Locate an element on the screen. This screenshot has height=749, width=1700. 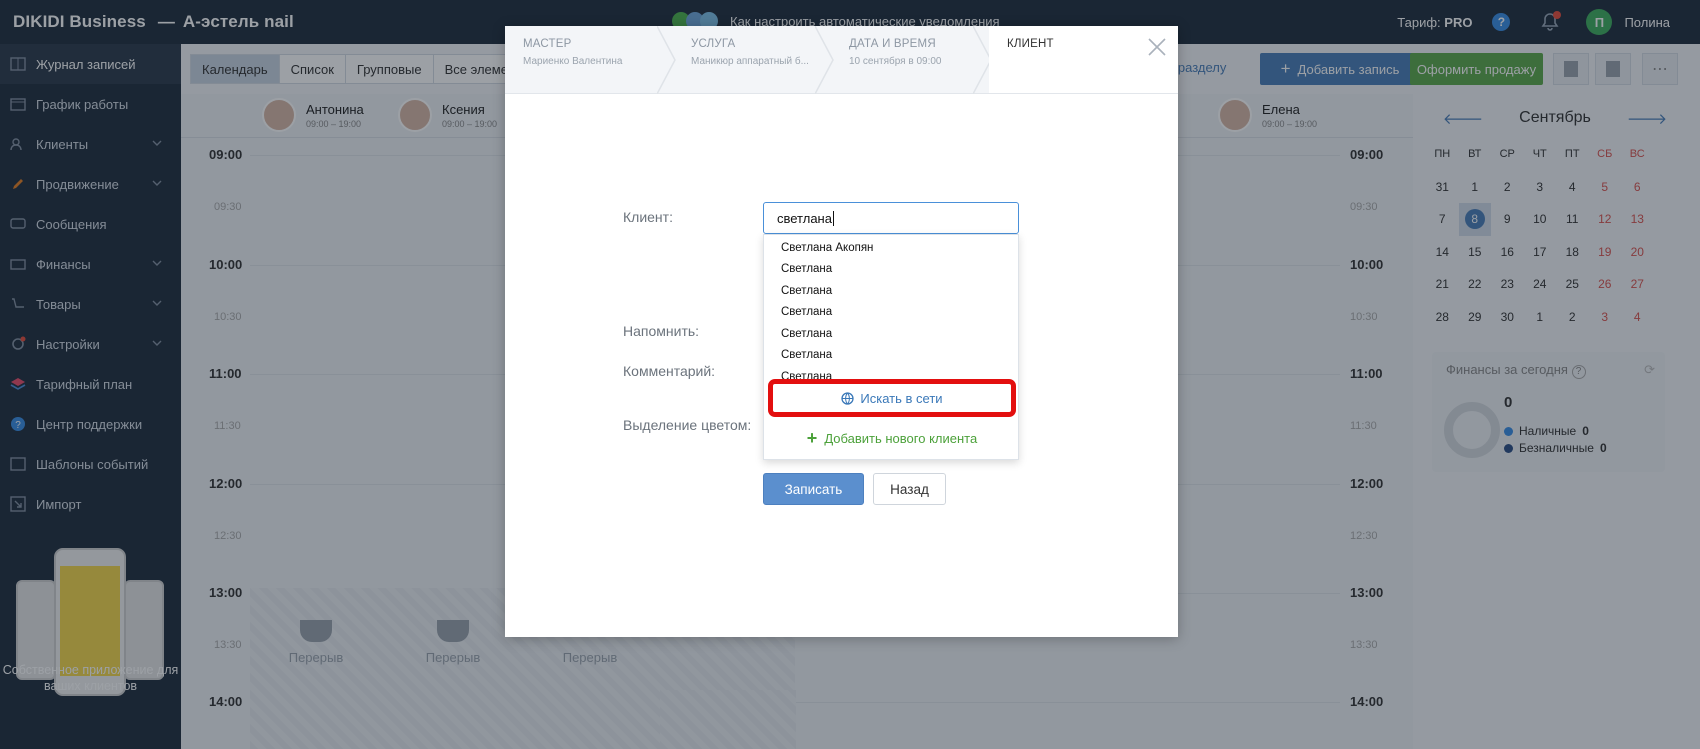
search-online-button: Искать в сети is located at coordinates (892, 398).